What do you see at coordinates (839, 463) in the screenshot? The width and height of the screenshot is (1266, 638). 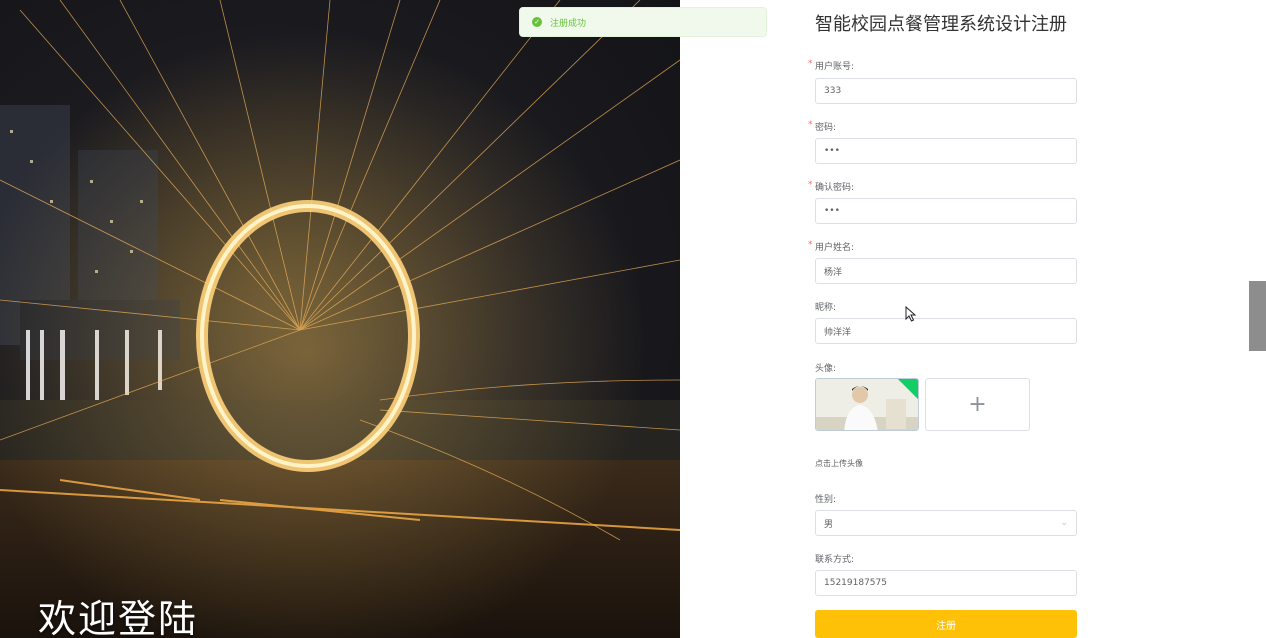 I see `upload-hint: 点击上传头像` at bounding box center [839, 463].